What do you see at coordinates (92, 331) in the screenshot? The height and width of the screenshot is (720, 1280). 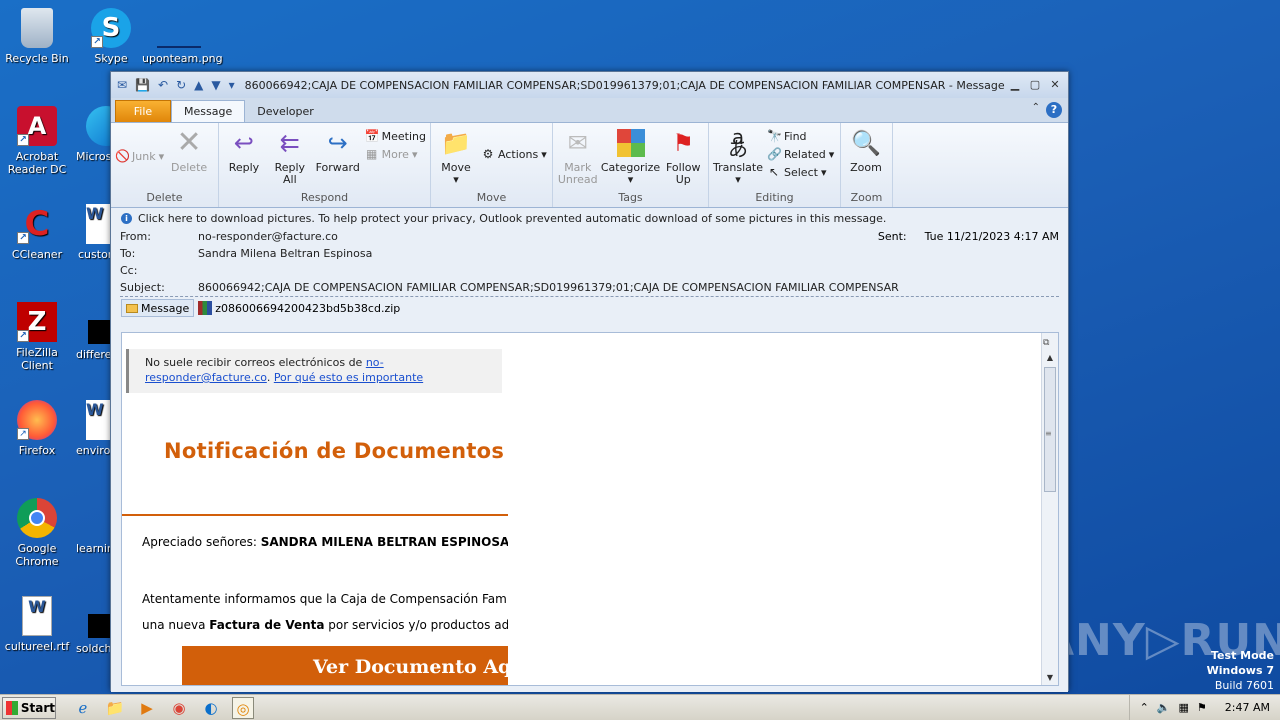 I see `desktop-icon-differe: differe` at bounding box center [92, 331].